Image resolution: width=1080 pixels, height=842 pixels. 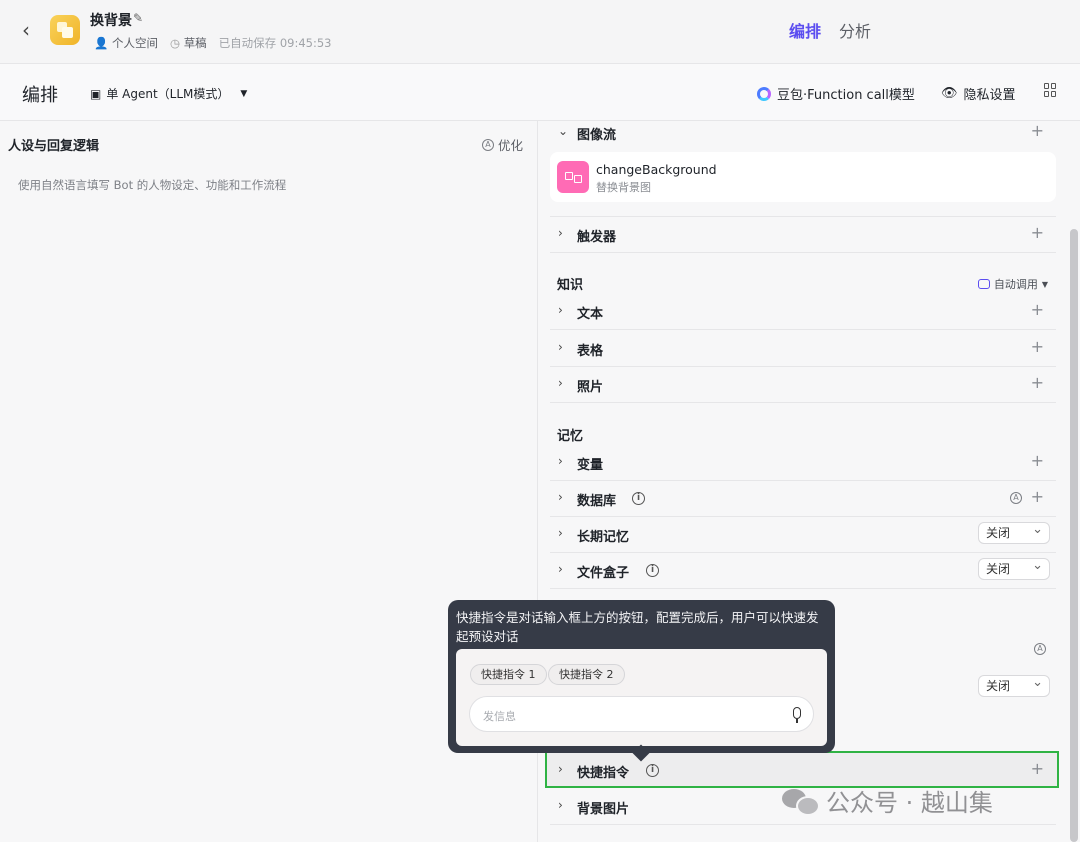 I want to click on shortcut-chip-1: 快捷指令 1, so click(x=508, y=674).